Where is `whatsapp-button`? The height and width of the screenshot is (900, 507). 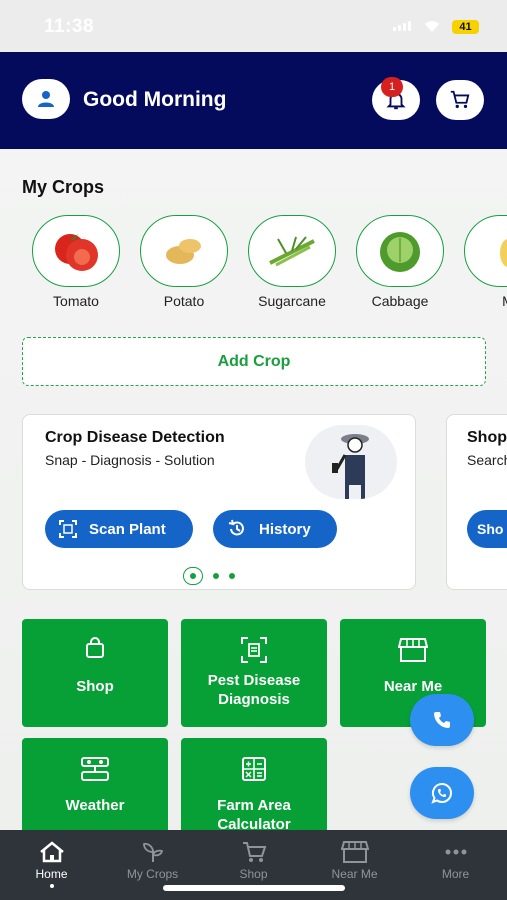 whatsapp-button is located at coordinates (442, 793).